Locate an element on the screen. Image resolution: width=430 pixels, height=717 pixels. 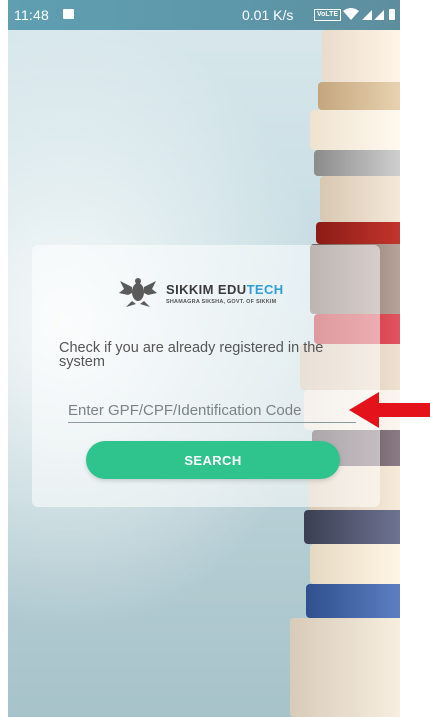
arrow-annotation-icon is located at coordinates (389, 410).